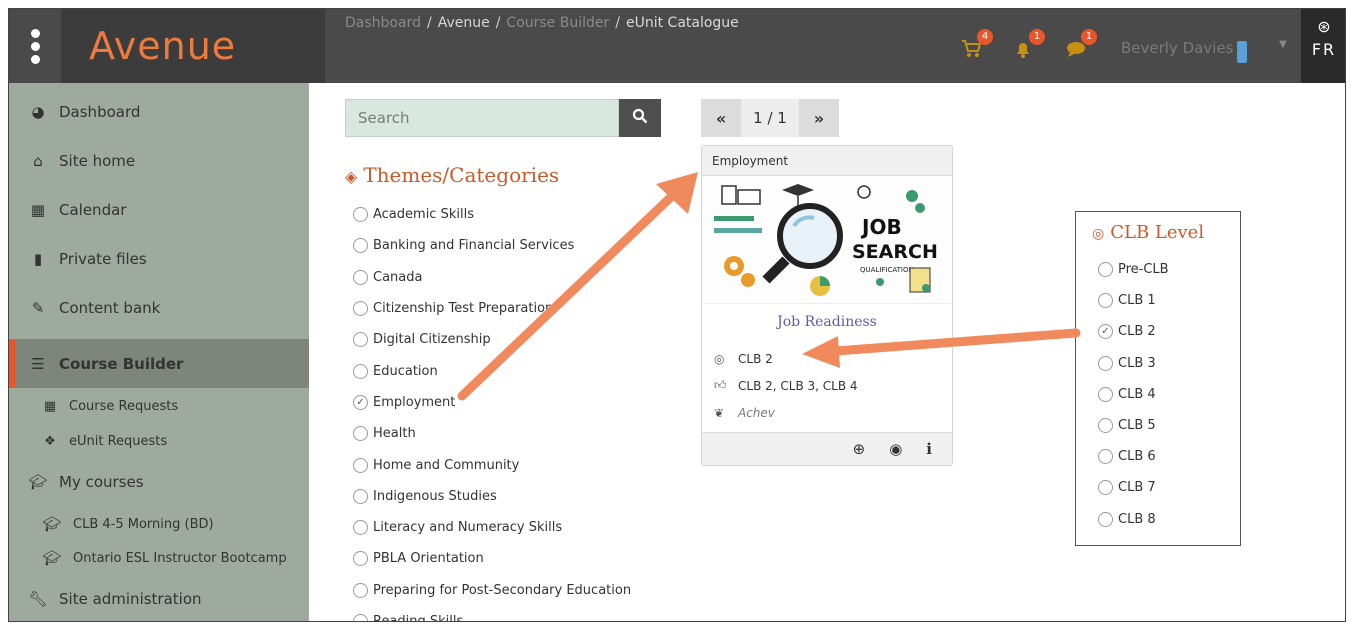 Image resolution: width=1354 pixels, height=625 pixels. I want to click on sidebar-item-course-builder: ☰ Course Builder, so click(159, 363).